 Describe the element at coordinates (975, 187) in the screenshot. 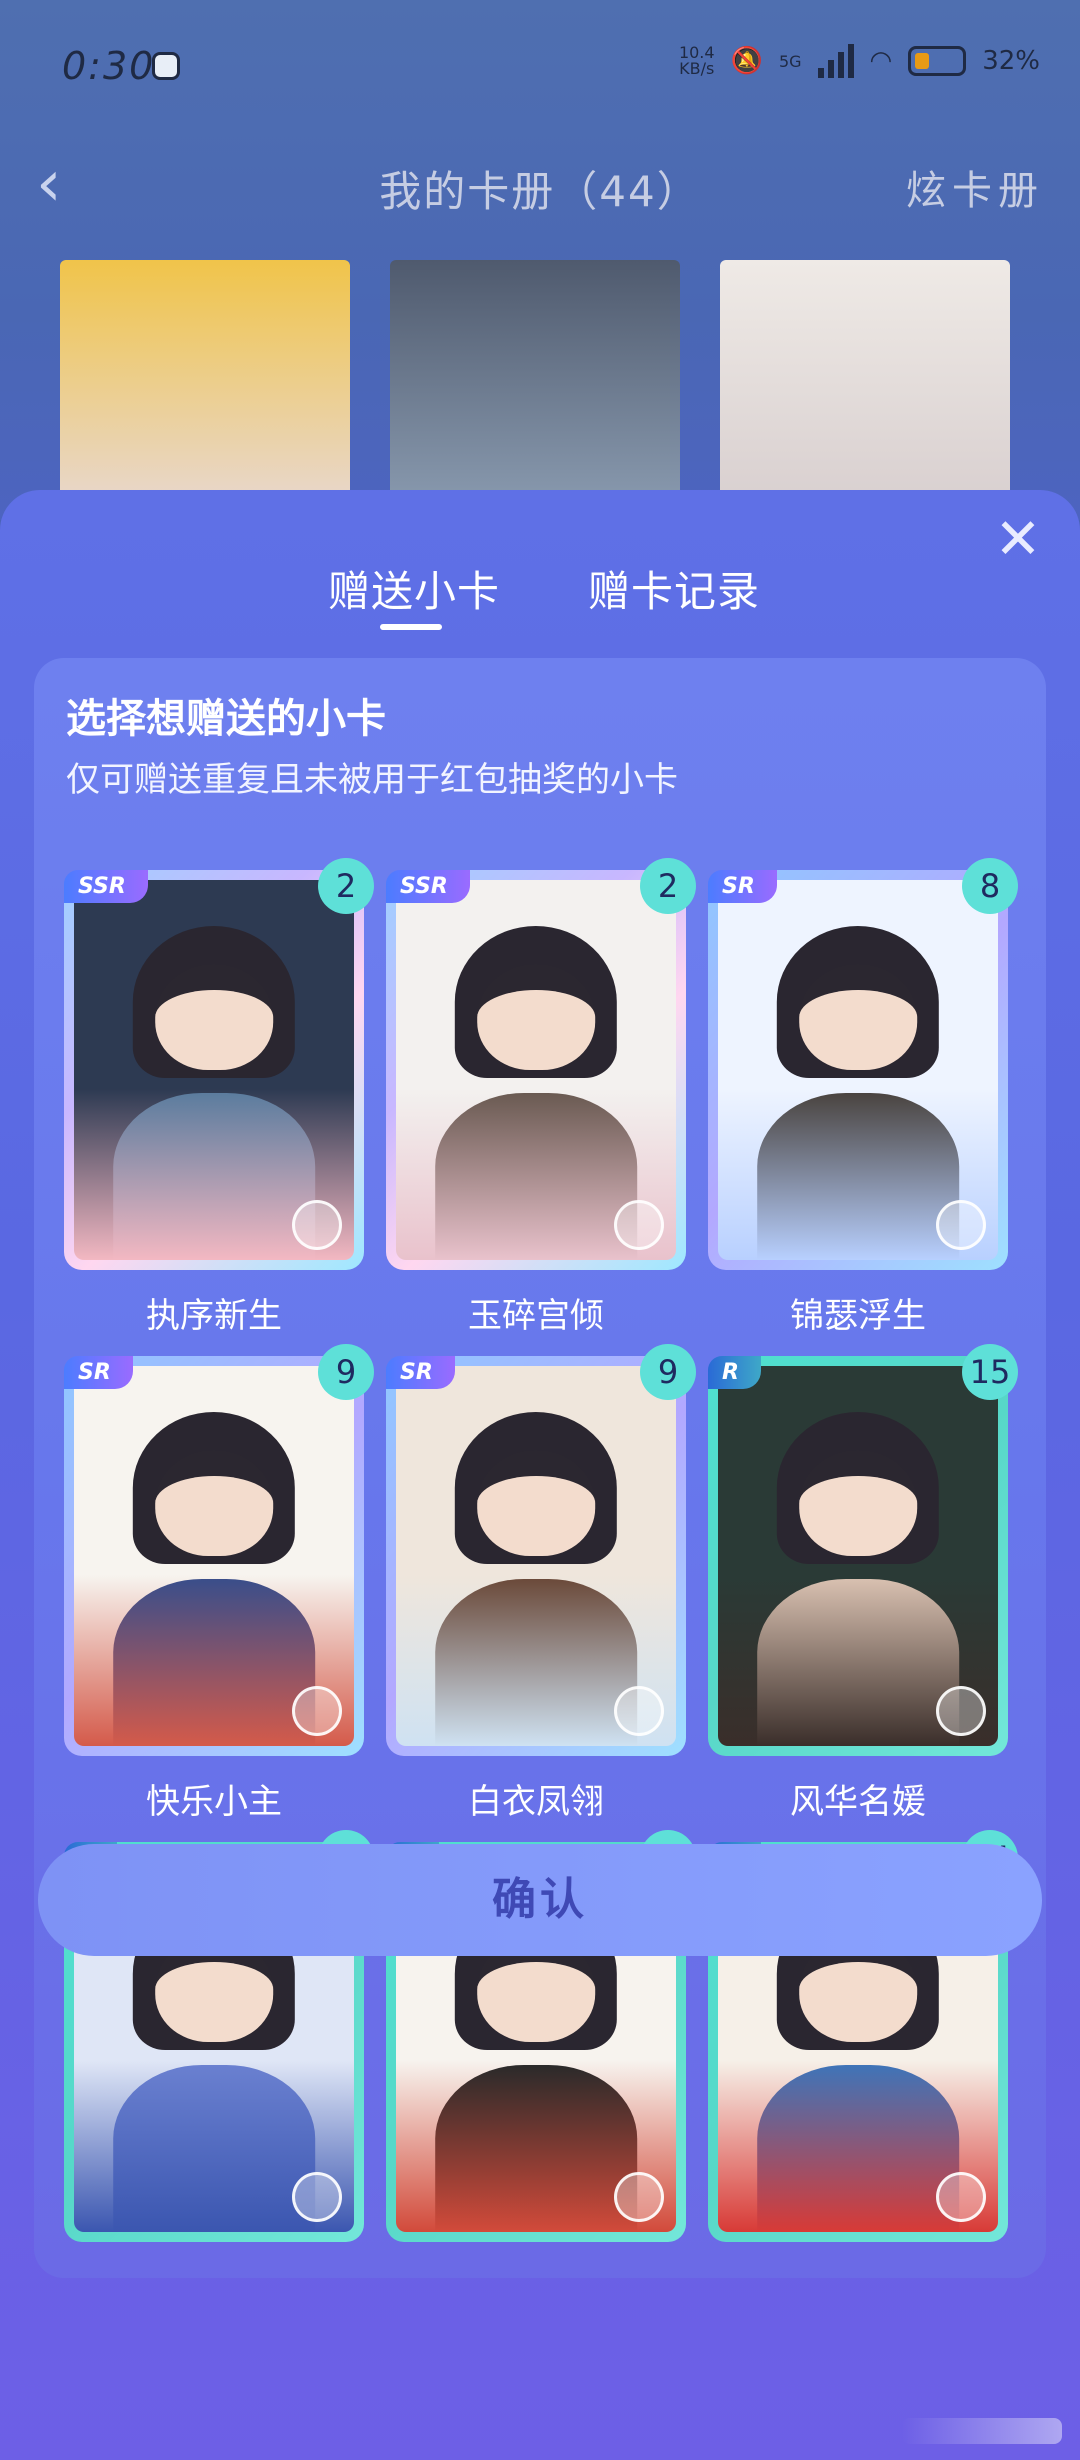

I see `show-album-button: 炫卡册` at that location.